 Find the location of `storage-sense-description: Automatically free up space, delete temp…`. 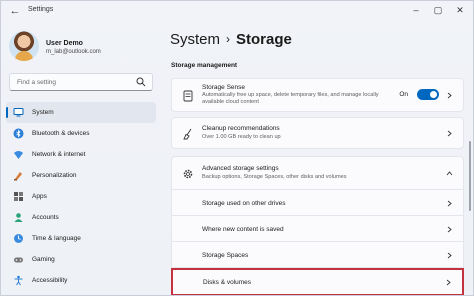

storage-sense-description: Automatically free up space, delete temp… is located at coordinates (290, 99).